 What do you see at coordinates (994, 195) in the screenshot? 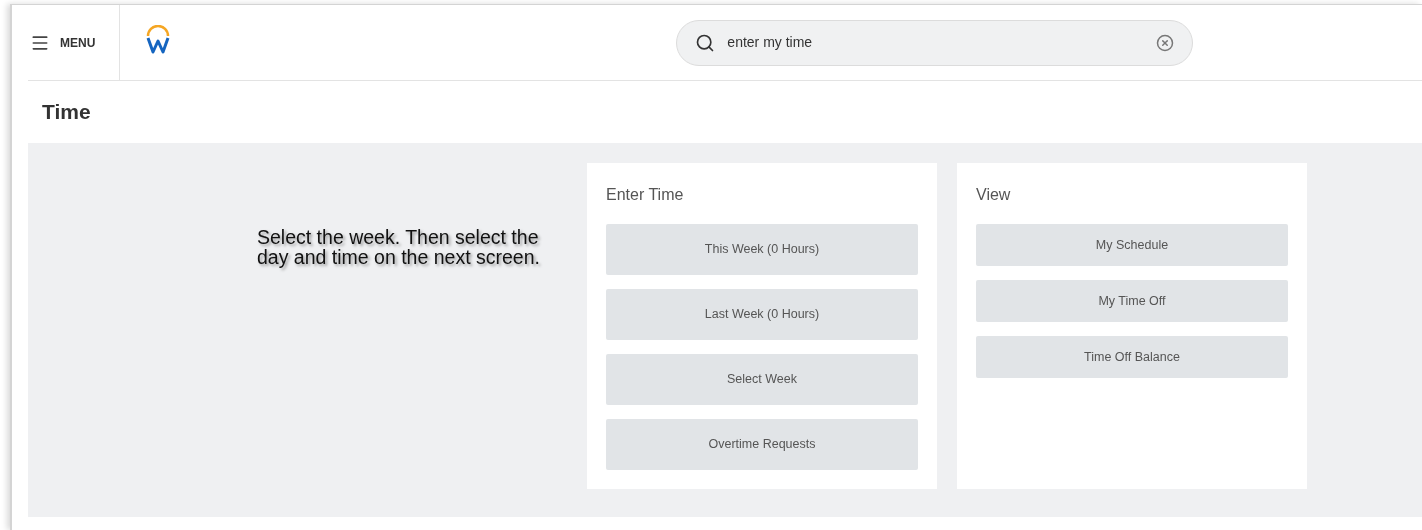
I see `card-title: View` at bounding box center [994, 195].